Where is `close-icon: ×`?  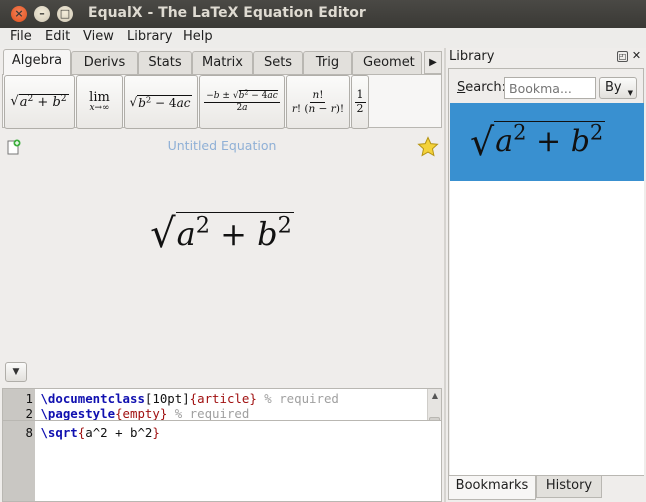
close-icon: × is located at coordinates (19, 13).